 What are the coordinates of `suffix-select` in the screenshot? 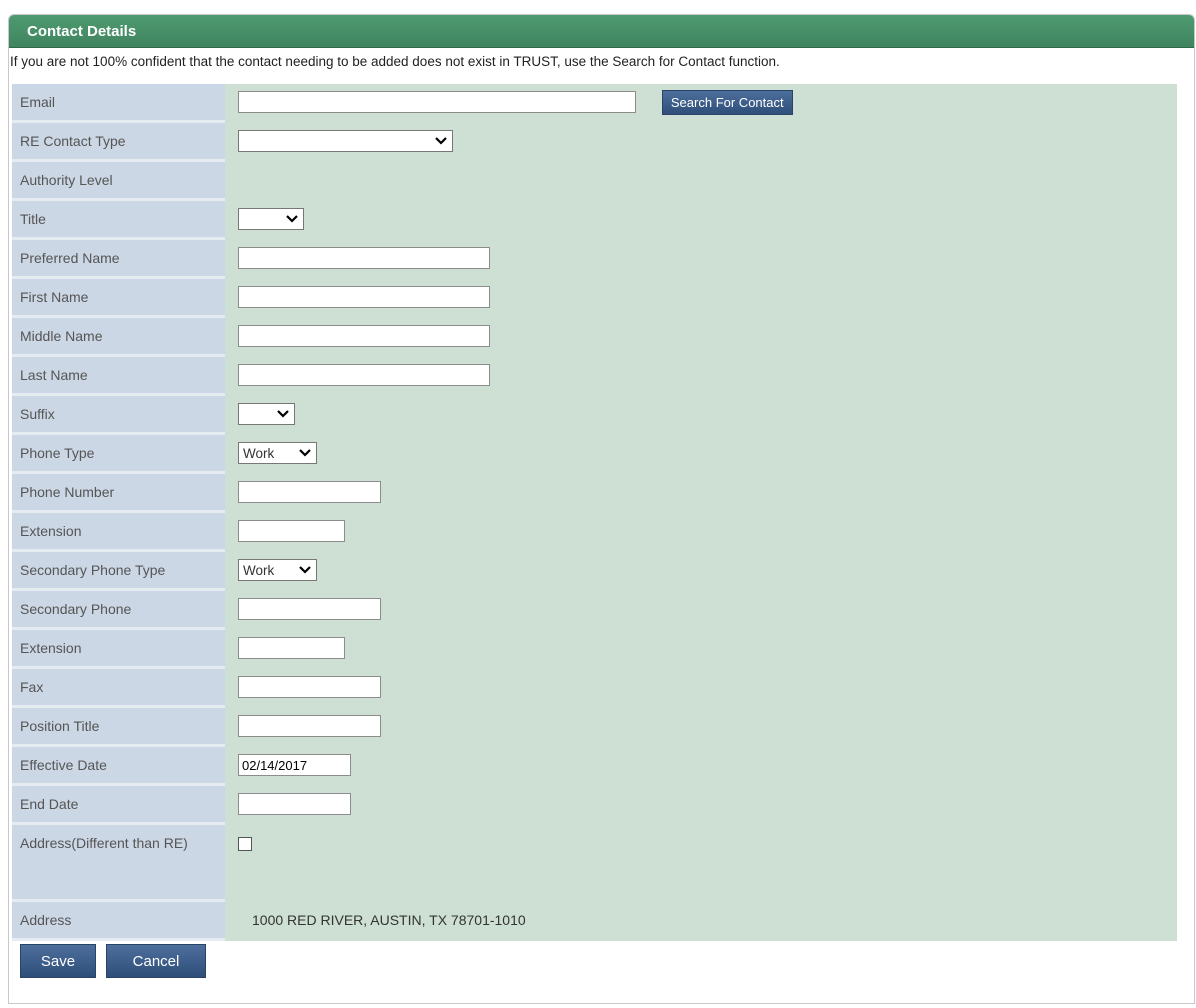 It's located at (266, 414).